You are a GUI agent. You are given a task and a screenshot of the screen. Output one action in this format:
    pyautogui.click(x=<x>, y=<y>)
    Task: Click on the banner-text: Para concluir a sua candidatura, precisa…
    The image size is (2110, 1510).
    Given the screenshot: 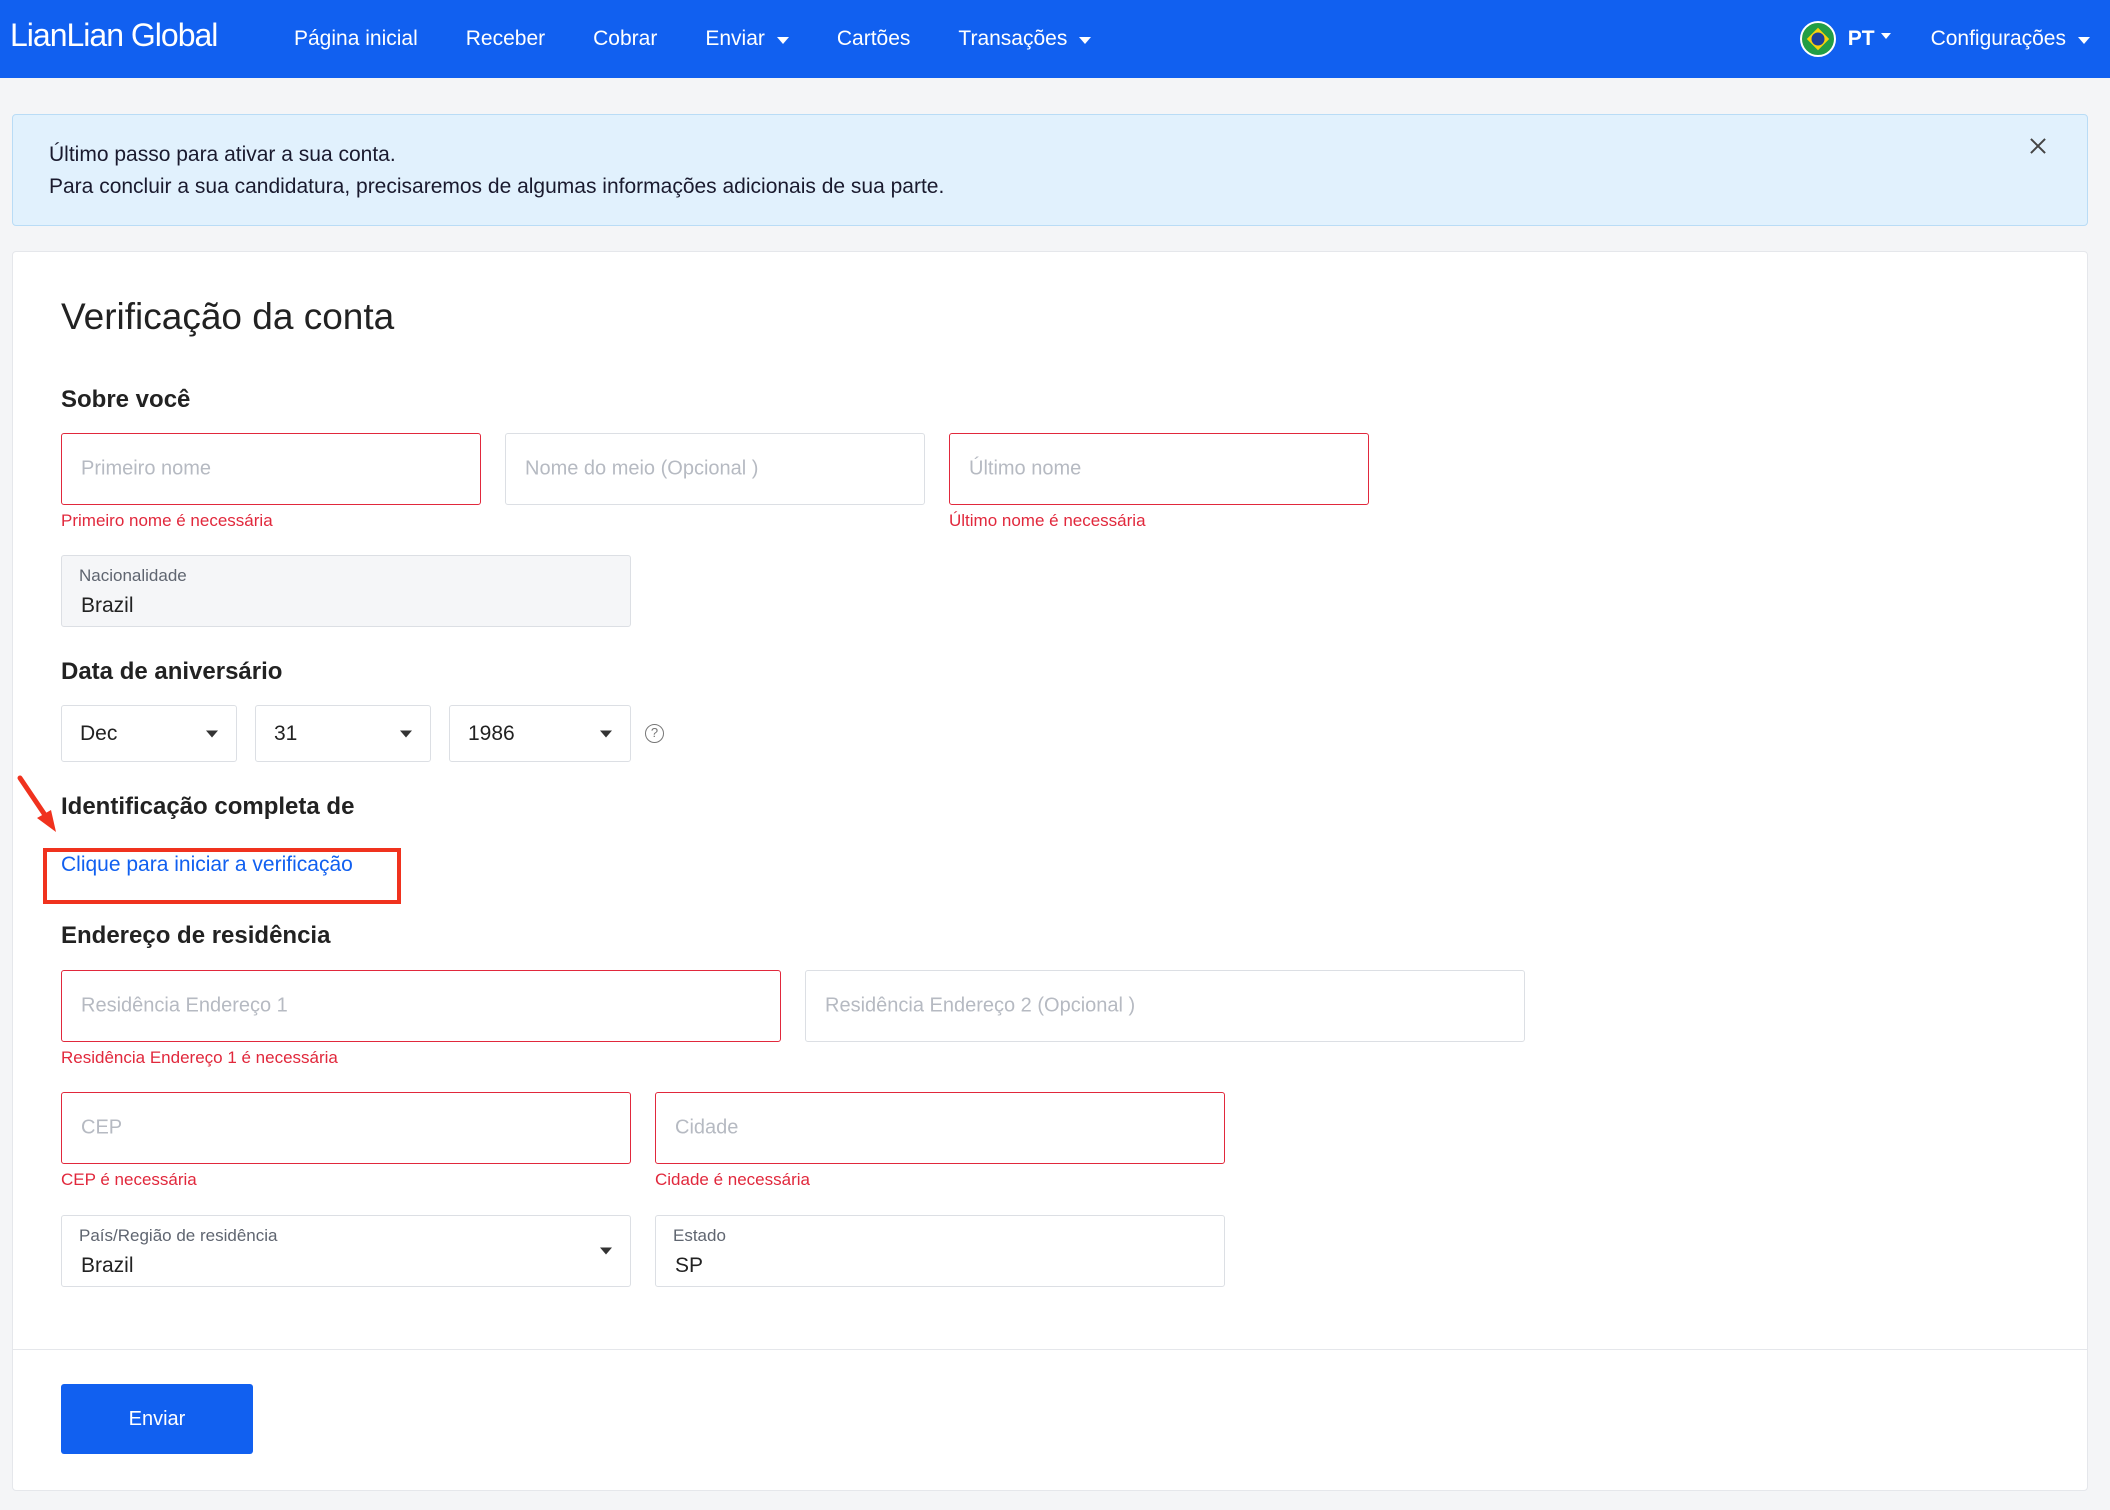 What is the action you would take?
    pyautogui.click(x=497, y=186)
    